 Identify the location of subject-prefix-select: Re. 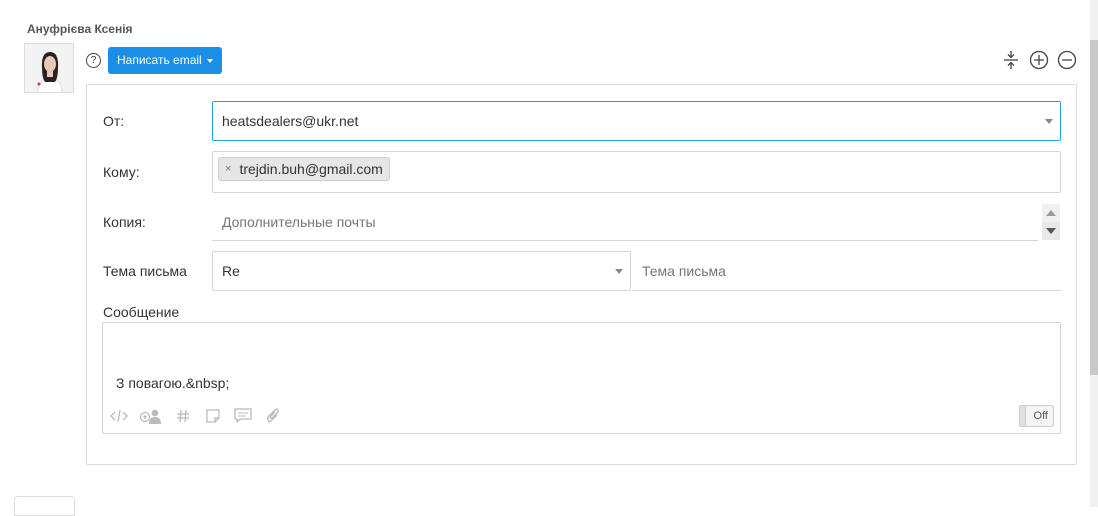
(421, 271).